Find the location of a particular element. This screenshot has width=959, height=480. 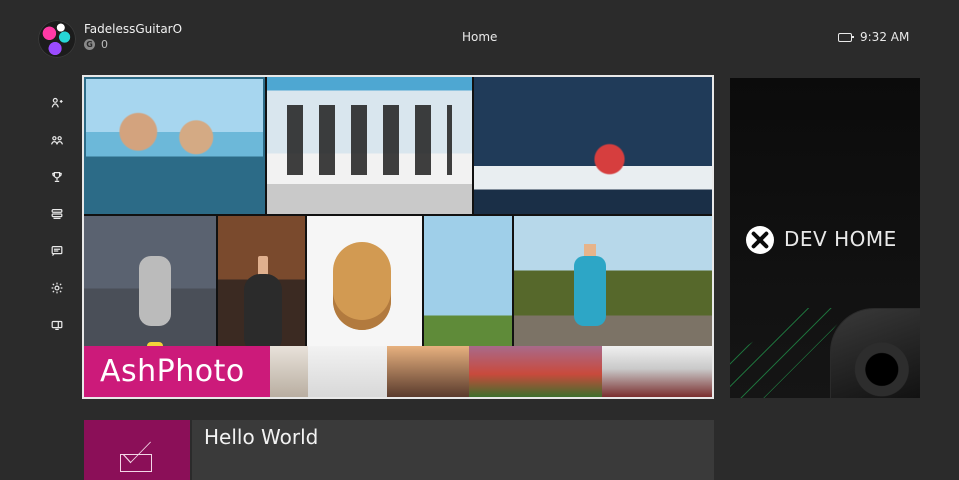

friends-icon is located at coordinates (57, 103).